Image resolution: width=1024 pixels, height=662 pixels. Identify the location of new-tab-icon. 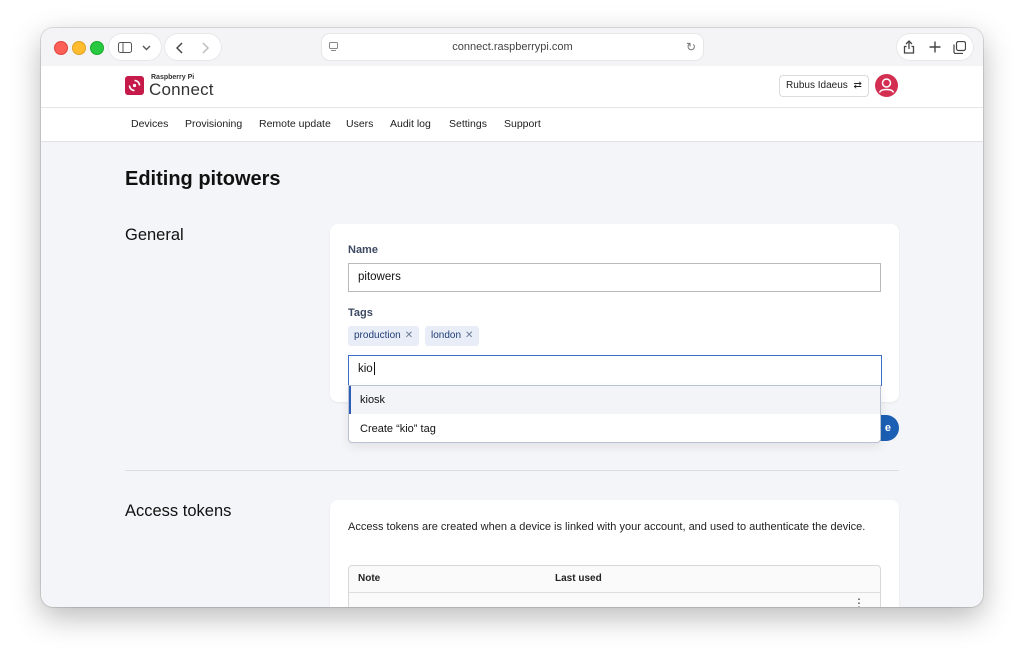
(935, 47).